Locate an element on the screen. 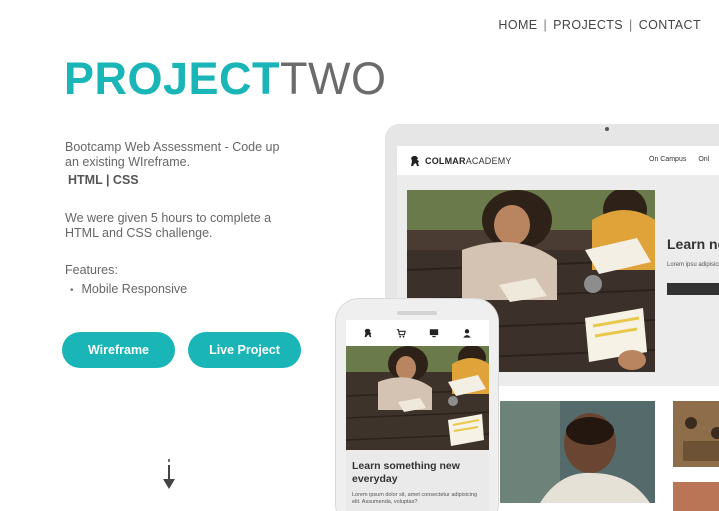 The height and width of the screenshot is (511, 719). feature-list: Mobile Responsive is located at coordinates (129, 289).